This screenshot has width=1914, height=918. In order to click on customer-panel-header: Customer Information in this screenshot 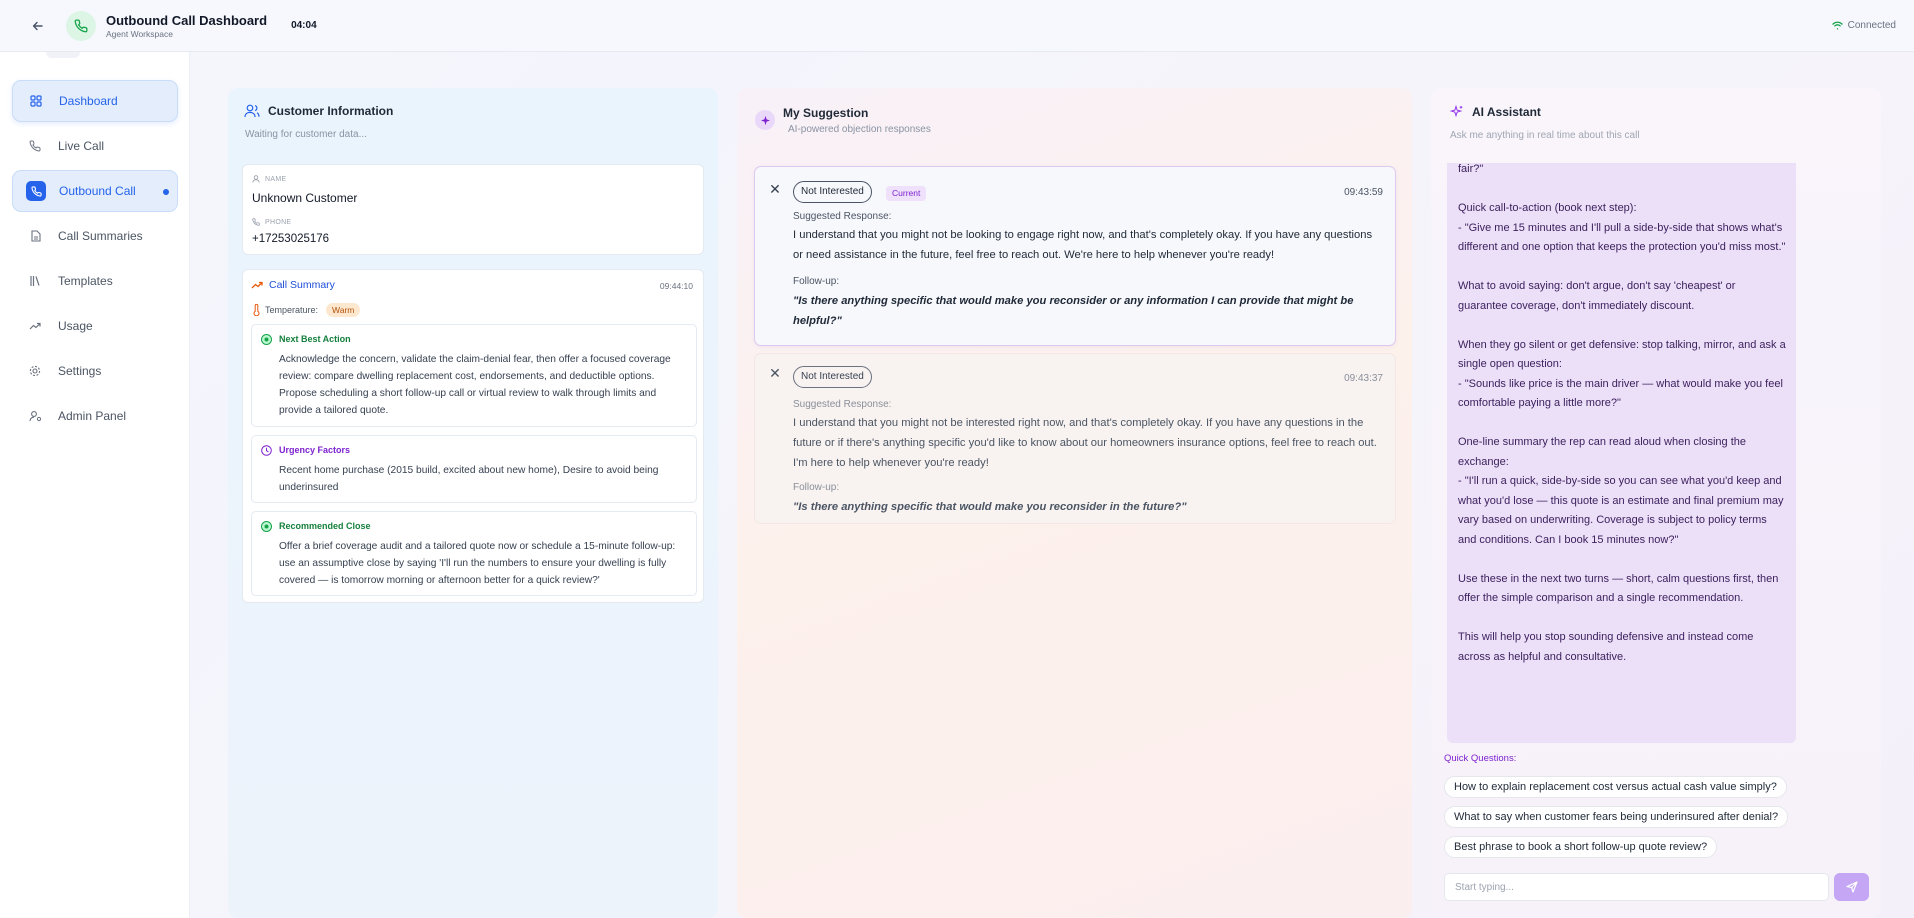, I will do `click(318, 111)`.